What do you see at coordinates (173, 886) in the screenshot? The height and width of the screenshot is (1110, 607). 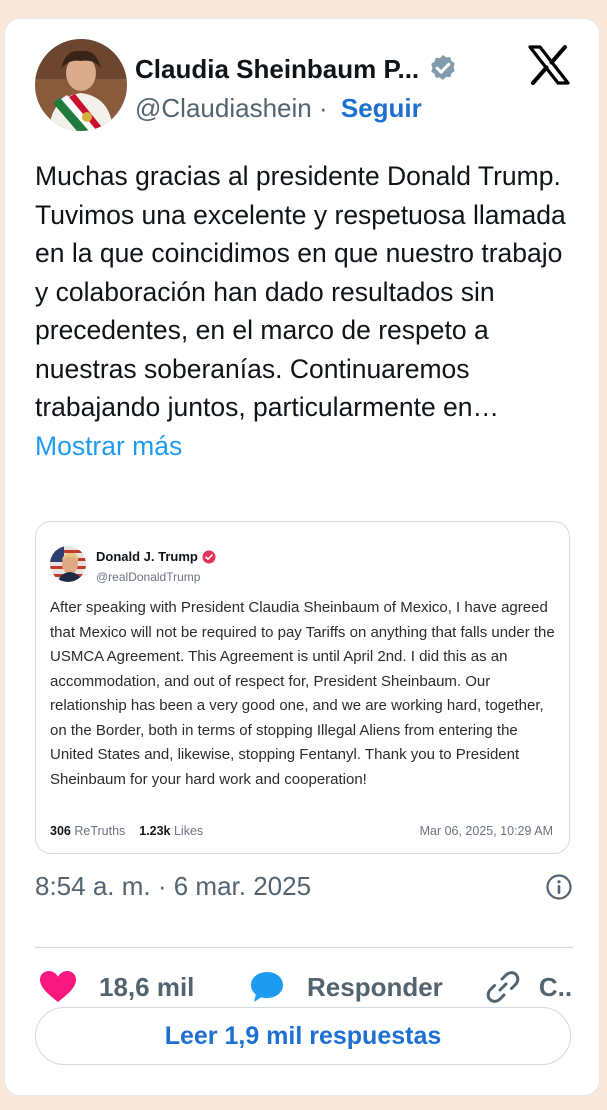 I see `tweet-timestamp: 8:54 a. m. · 6 mar. 2025` at bounding box center [173, 886].